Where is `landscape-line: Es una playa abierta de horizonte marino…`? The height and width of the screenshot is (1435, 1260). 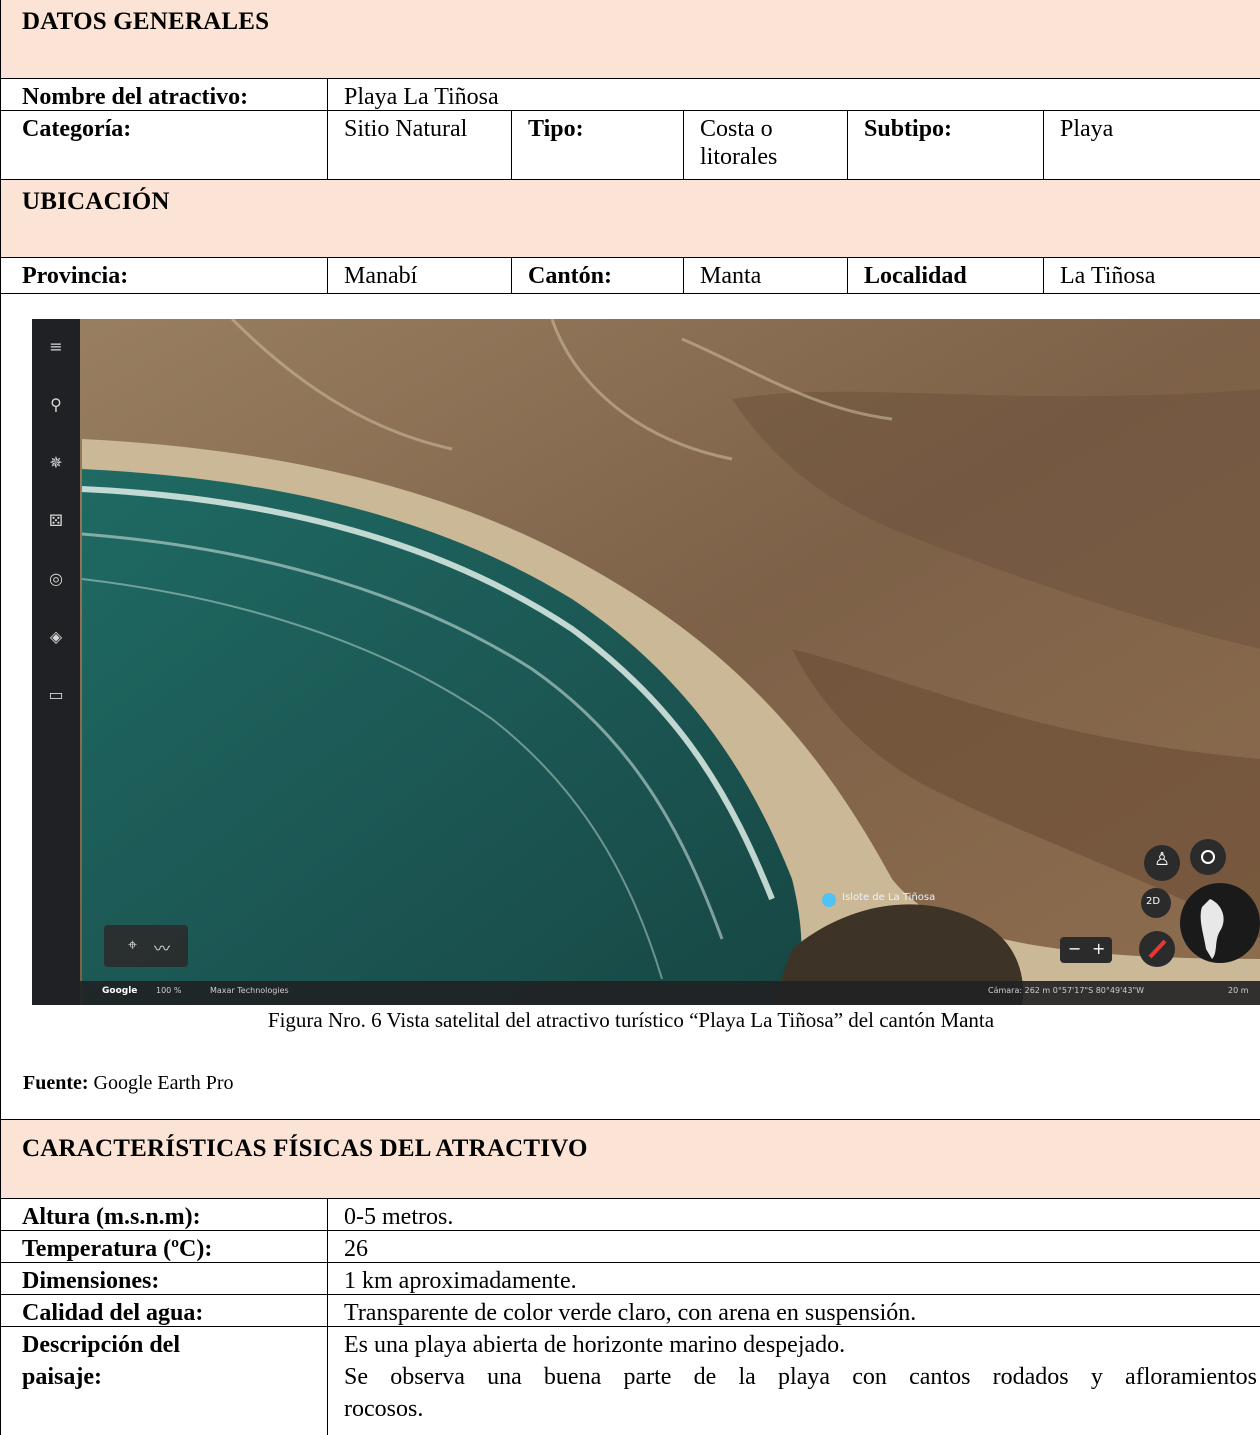 landscape-line: Es una playa abierta de horizonte marino… is located at coordinates (595, 1345).